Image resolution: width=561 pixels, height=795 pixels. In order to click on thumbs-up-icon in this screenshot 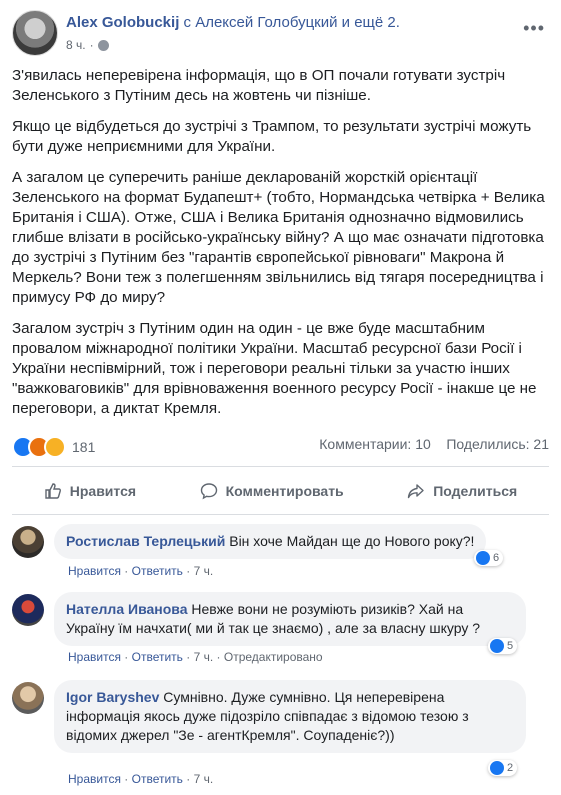, I will do `click(53, 491)`.